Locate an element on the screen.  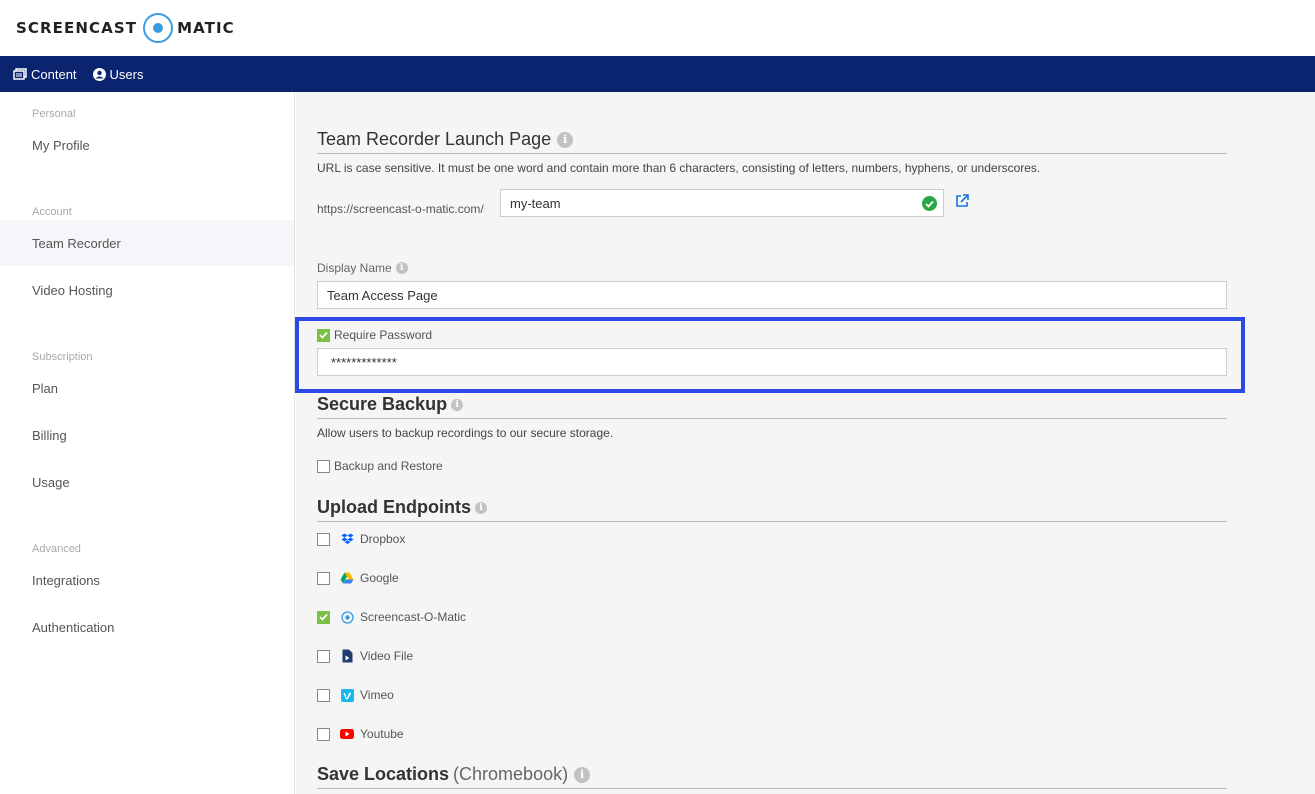
endpoint-label: Google is located at coordinates (379, 578).